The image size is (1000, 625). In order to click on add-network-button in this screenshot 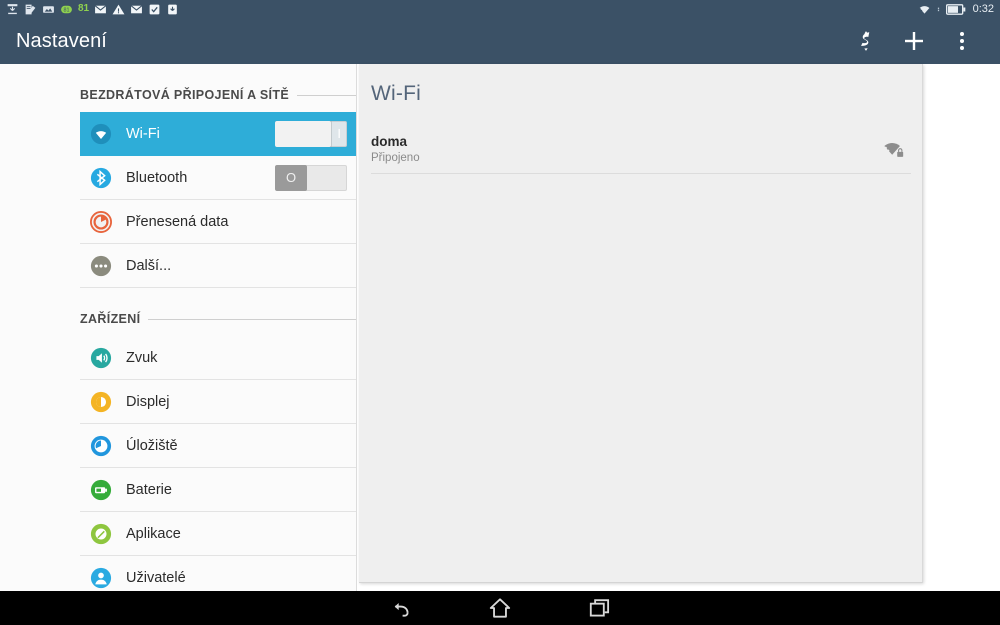, I will do `click(914, 41)`.